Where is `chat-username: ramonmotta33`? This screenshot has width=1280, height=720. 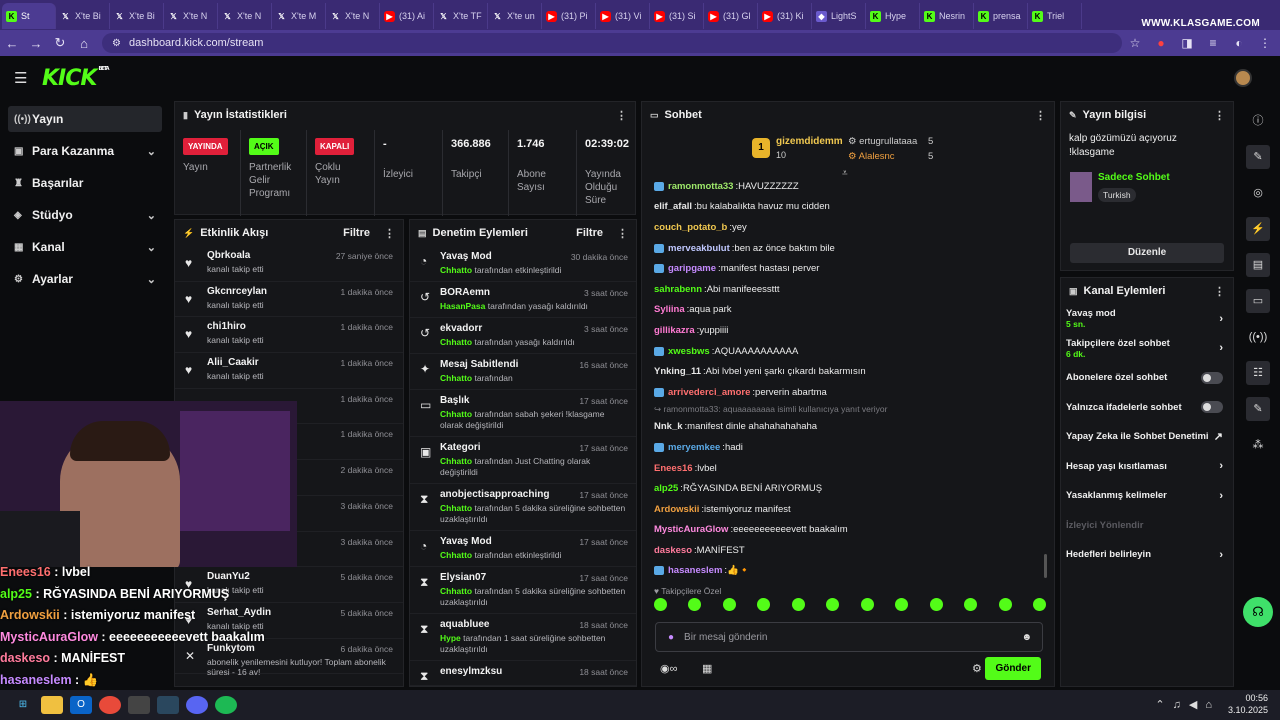
chat-username: ramonmotta33 is located at coordinates (700, 186).